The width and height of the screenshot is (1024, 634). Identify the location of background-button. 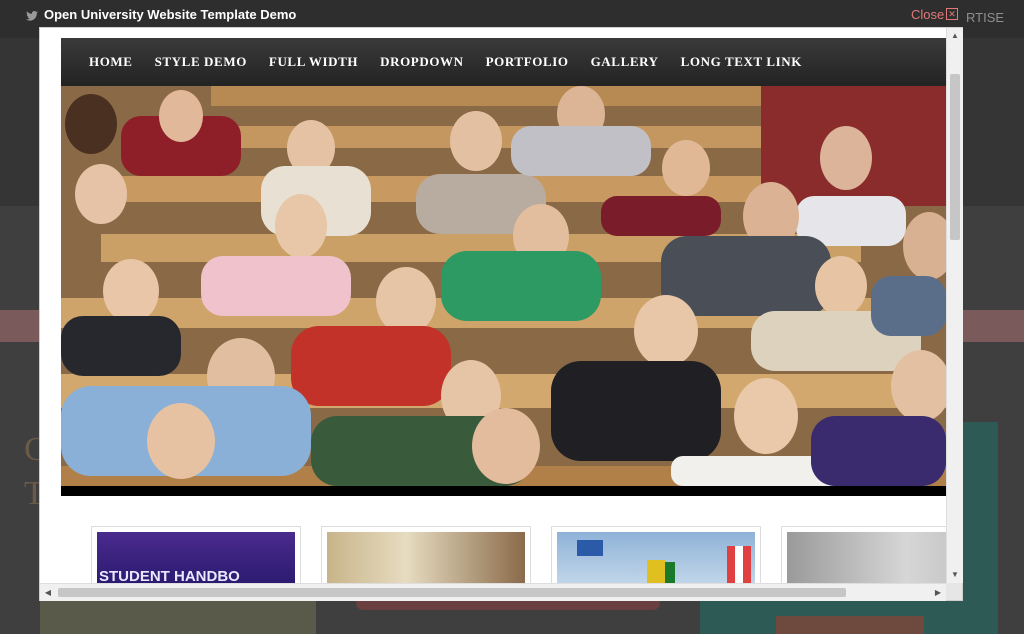
(850, 625).